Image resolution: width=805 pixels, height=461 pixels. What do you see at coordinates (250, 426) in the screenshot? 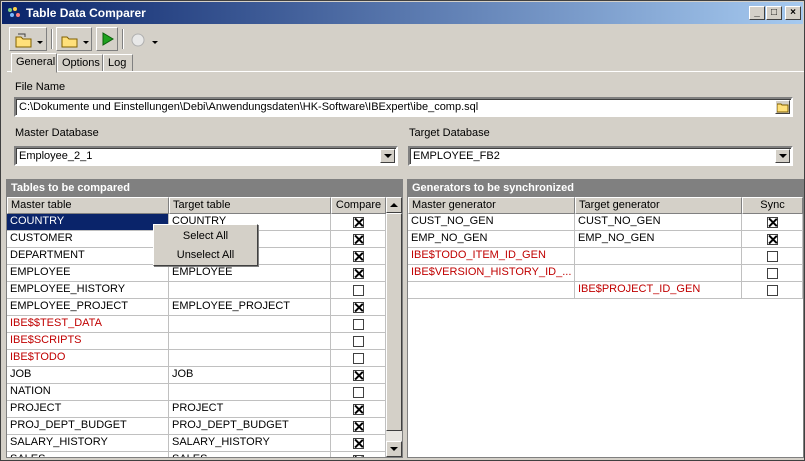
I see `table-target-cell: PROJ_DEPT_BUDGET` at bounding box center [250, 426].